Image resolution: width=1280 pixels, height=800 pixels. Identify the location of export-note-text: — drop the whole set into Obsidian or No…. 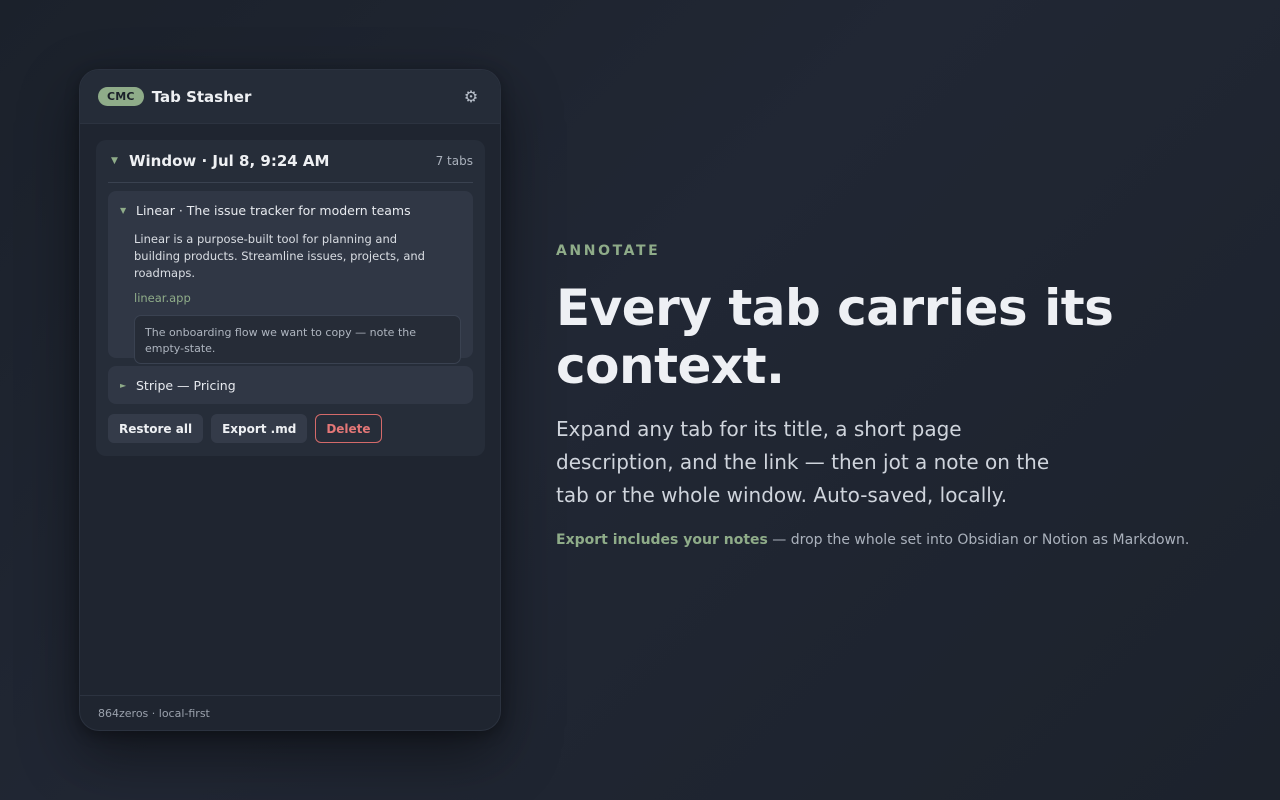
(978, 540).